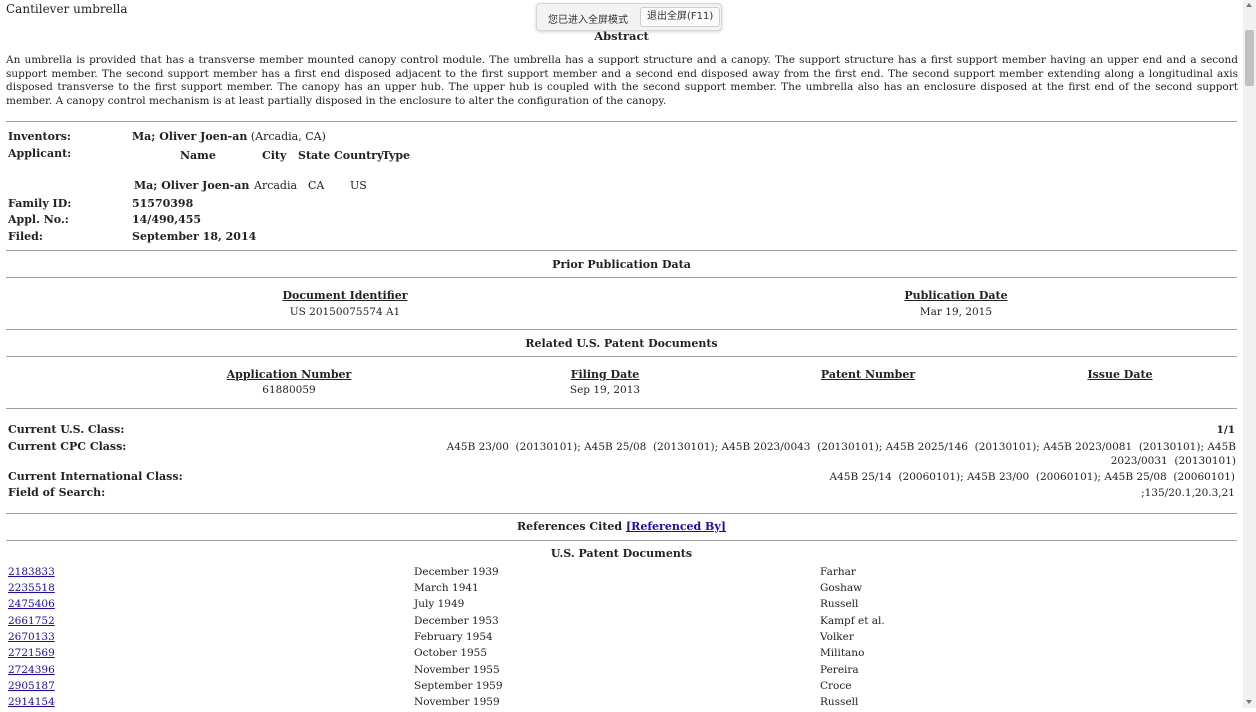  What do you see at coordinates (31, 621) in the screenshot?
I see `patent-number-link: 2661752` at bounding box center [31, 621].